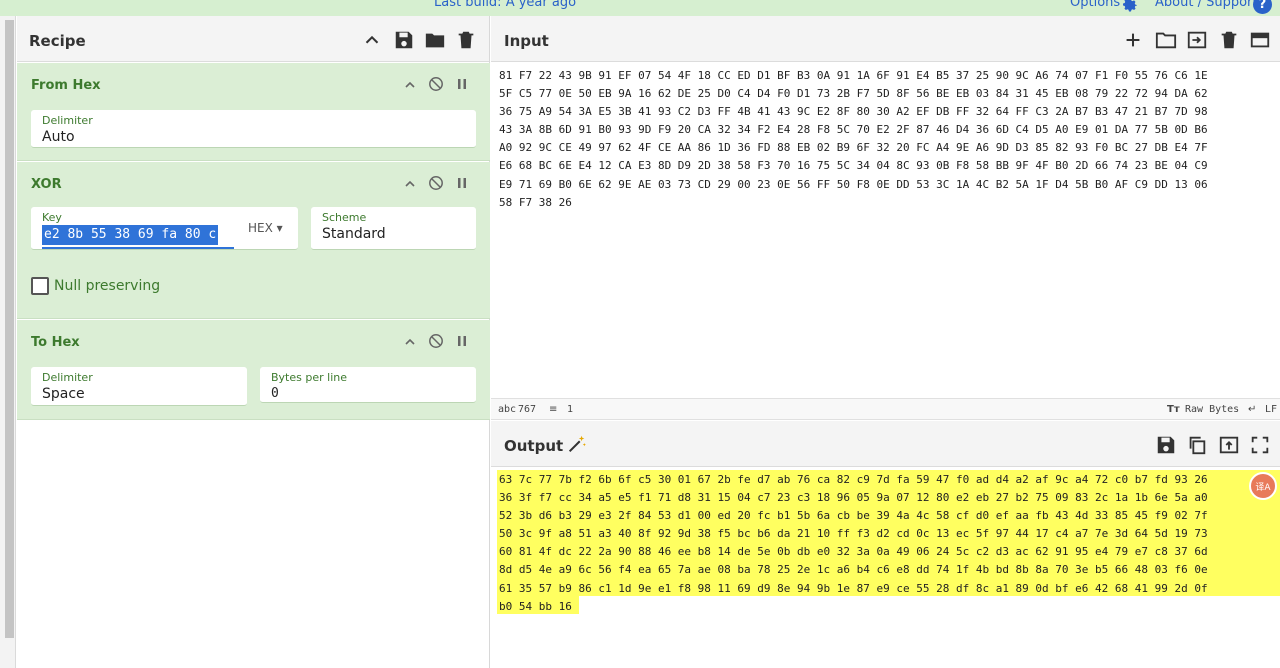 The width and height of the screenshot is (1280, 668). Describe the element at coordinates (885, 39) in the screenshot. I see `input-header: Input` at that location.